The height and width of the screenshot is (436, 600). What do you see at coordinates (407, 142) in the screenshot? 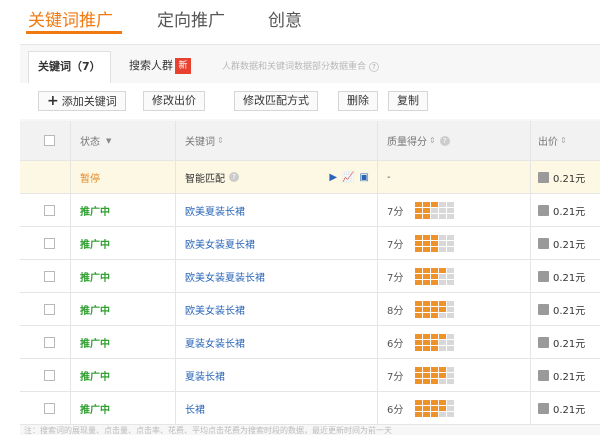
I see `quality-header-label: 质量得分` at bounding box center [407, 142].